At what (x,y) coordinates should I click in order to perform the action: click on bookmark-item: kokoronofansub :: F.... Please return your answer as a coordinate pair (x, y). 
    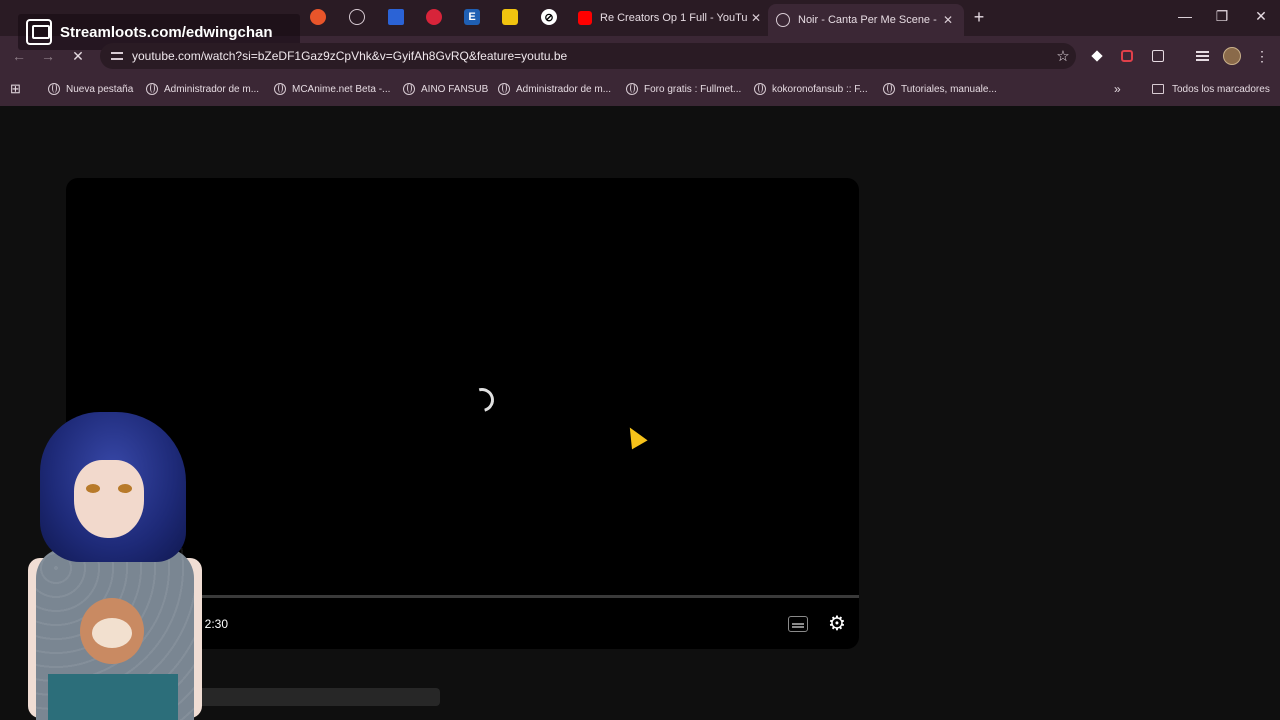
    Looking at the image, I should click on (811, 89).